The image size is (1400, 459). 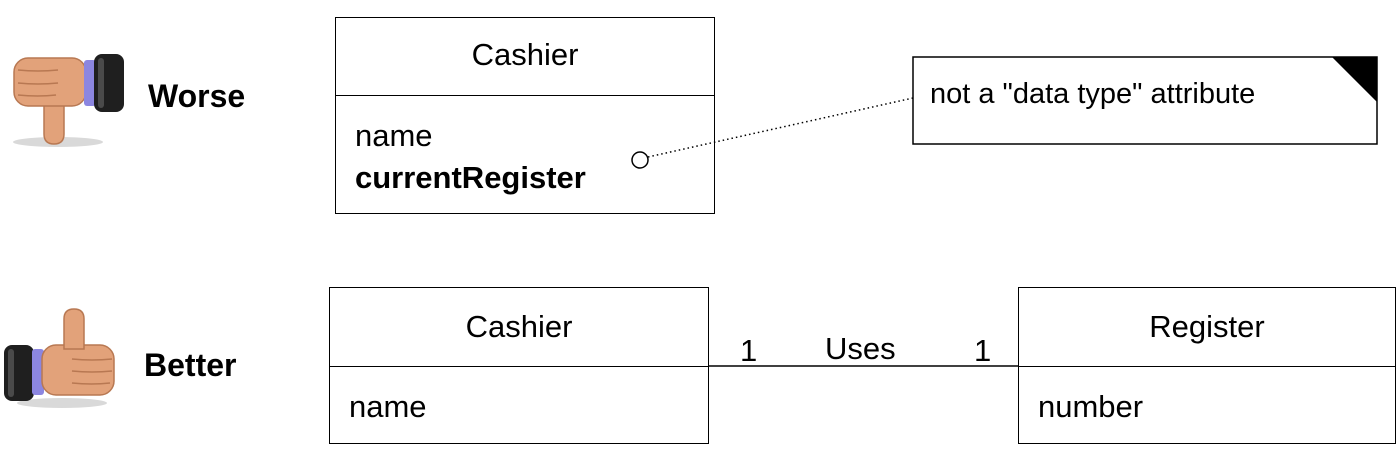 I want to click on association-left-multiplicity: 1, so click(x=749, y=350).